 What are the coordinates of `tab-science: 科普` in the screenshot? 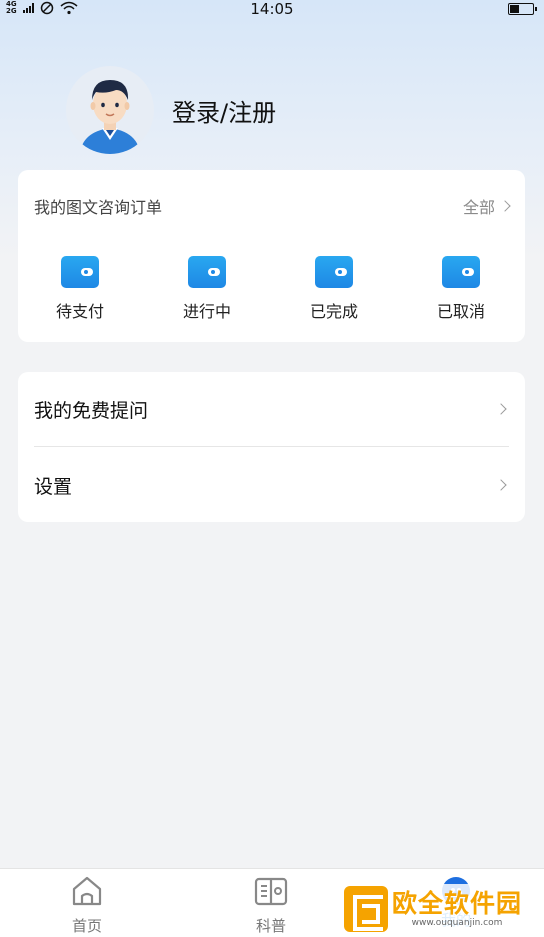 It's located at (271, 905).